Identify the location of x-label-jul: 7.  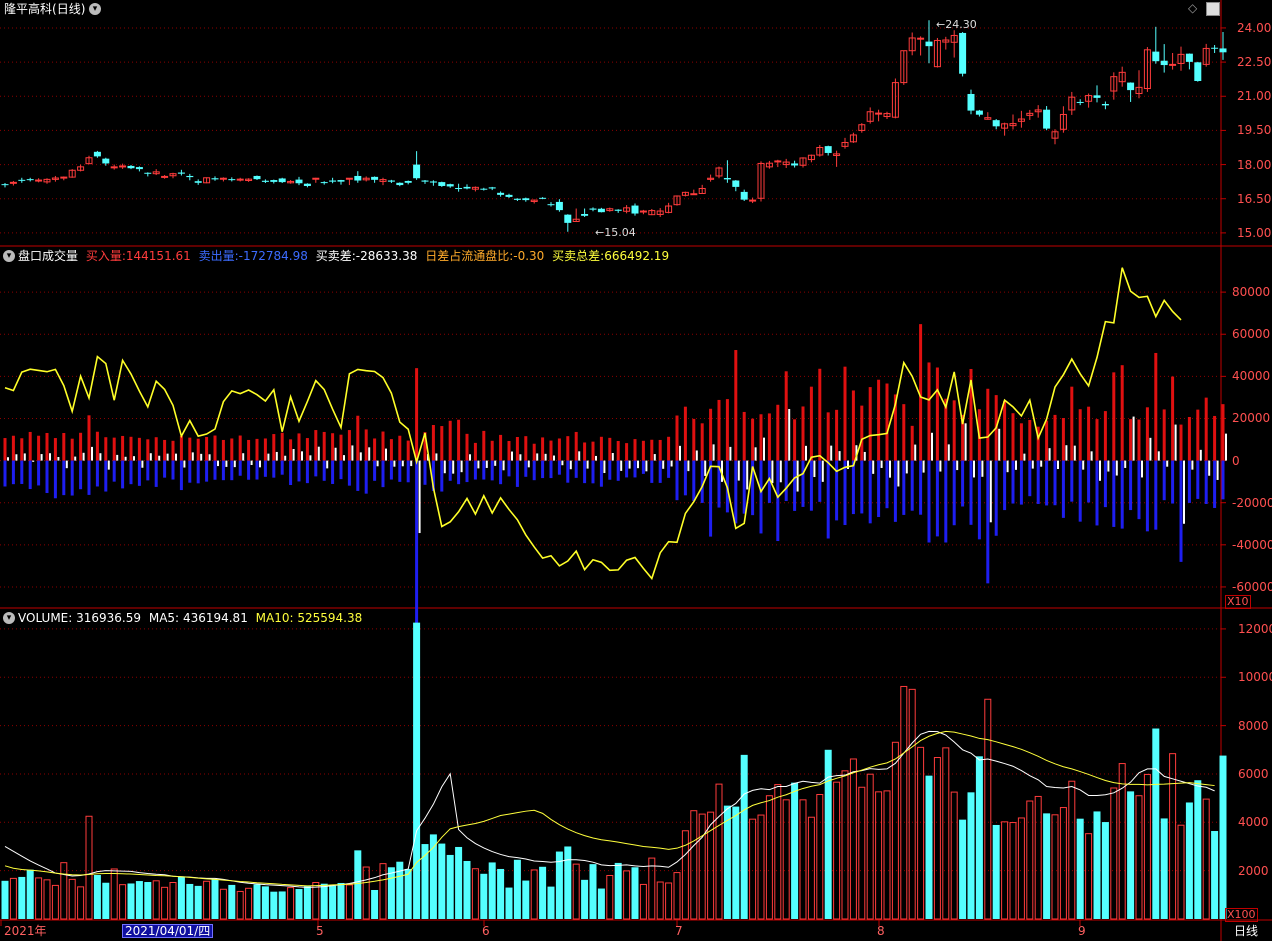
(679, 931).